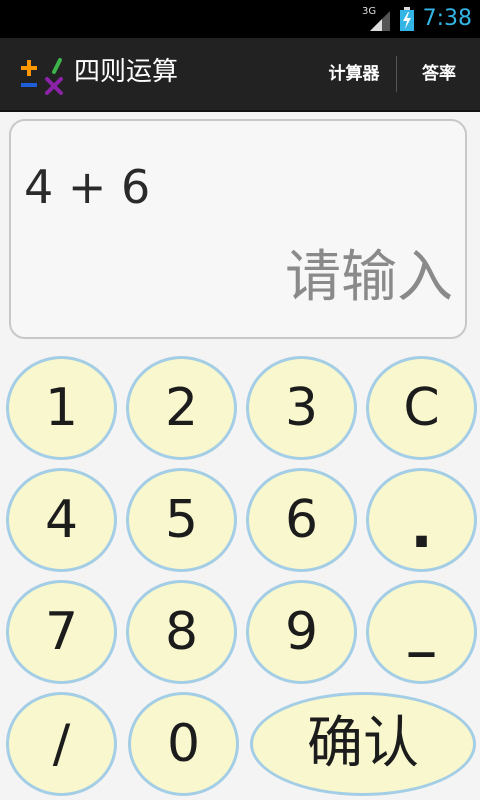 Image resolution: width=480 pixels, height=800 pixels. I want to click on battery-charging-icon, so click(407, 19).